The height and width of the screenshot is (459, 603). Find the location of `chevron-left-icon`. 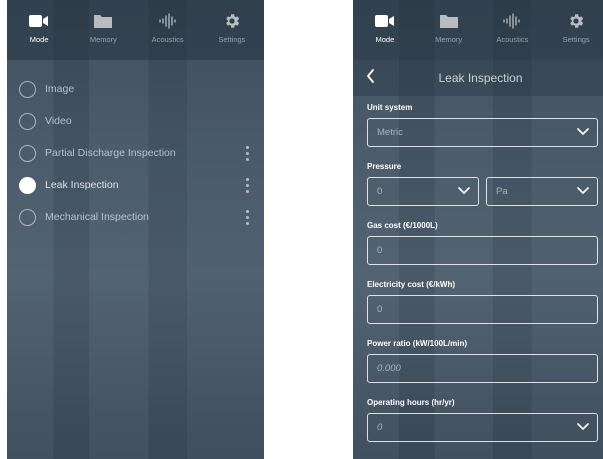

chevron-left-icon is located at coordinates (371, 78).